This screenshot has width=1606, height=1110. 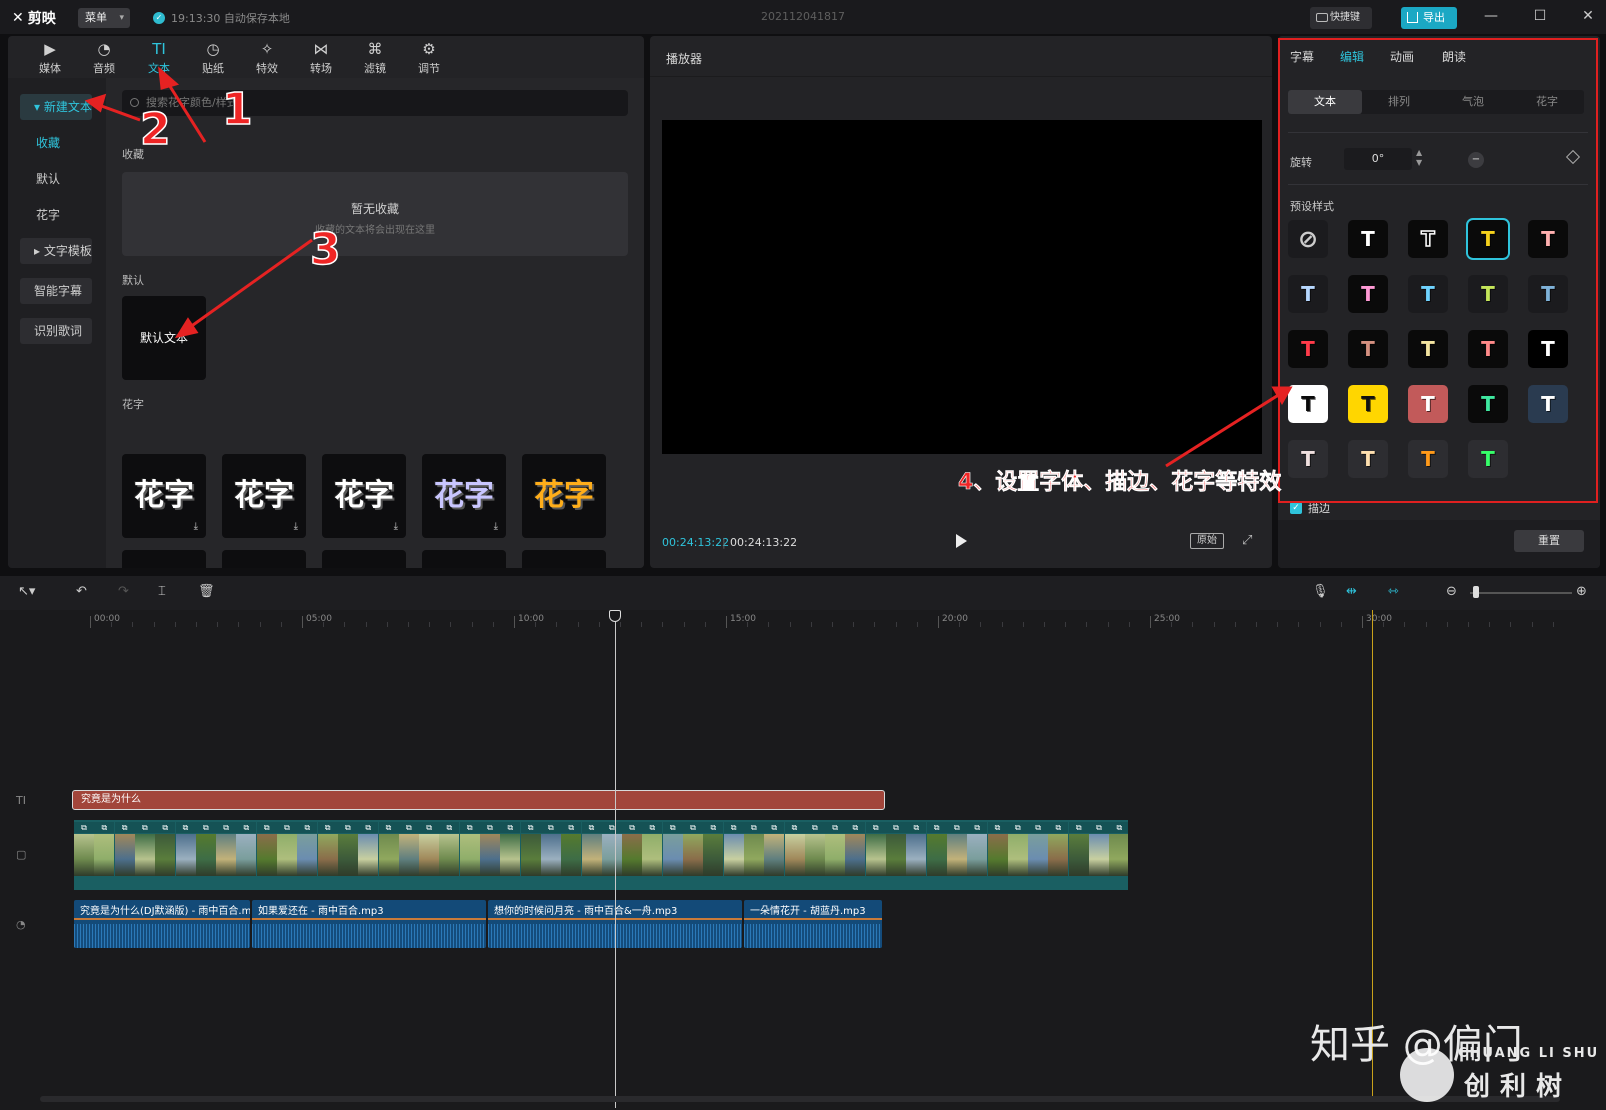 What do you see at coordinates (1518, 1087) in the screenshot?
I see `watermark-brand-cn: 创利树` at bounding box center [1518, 1087].